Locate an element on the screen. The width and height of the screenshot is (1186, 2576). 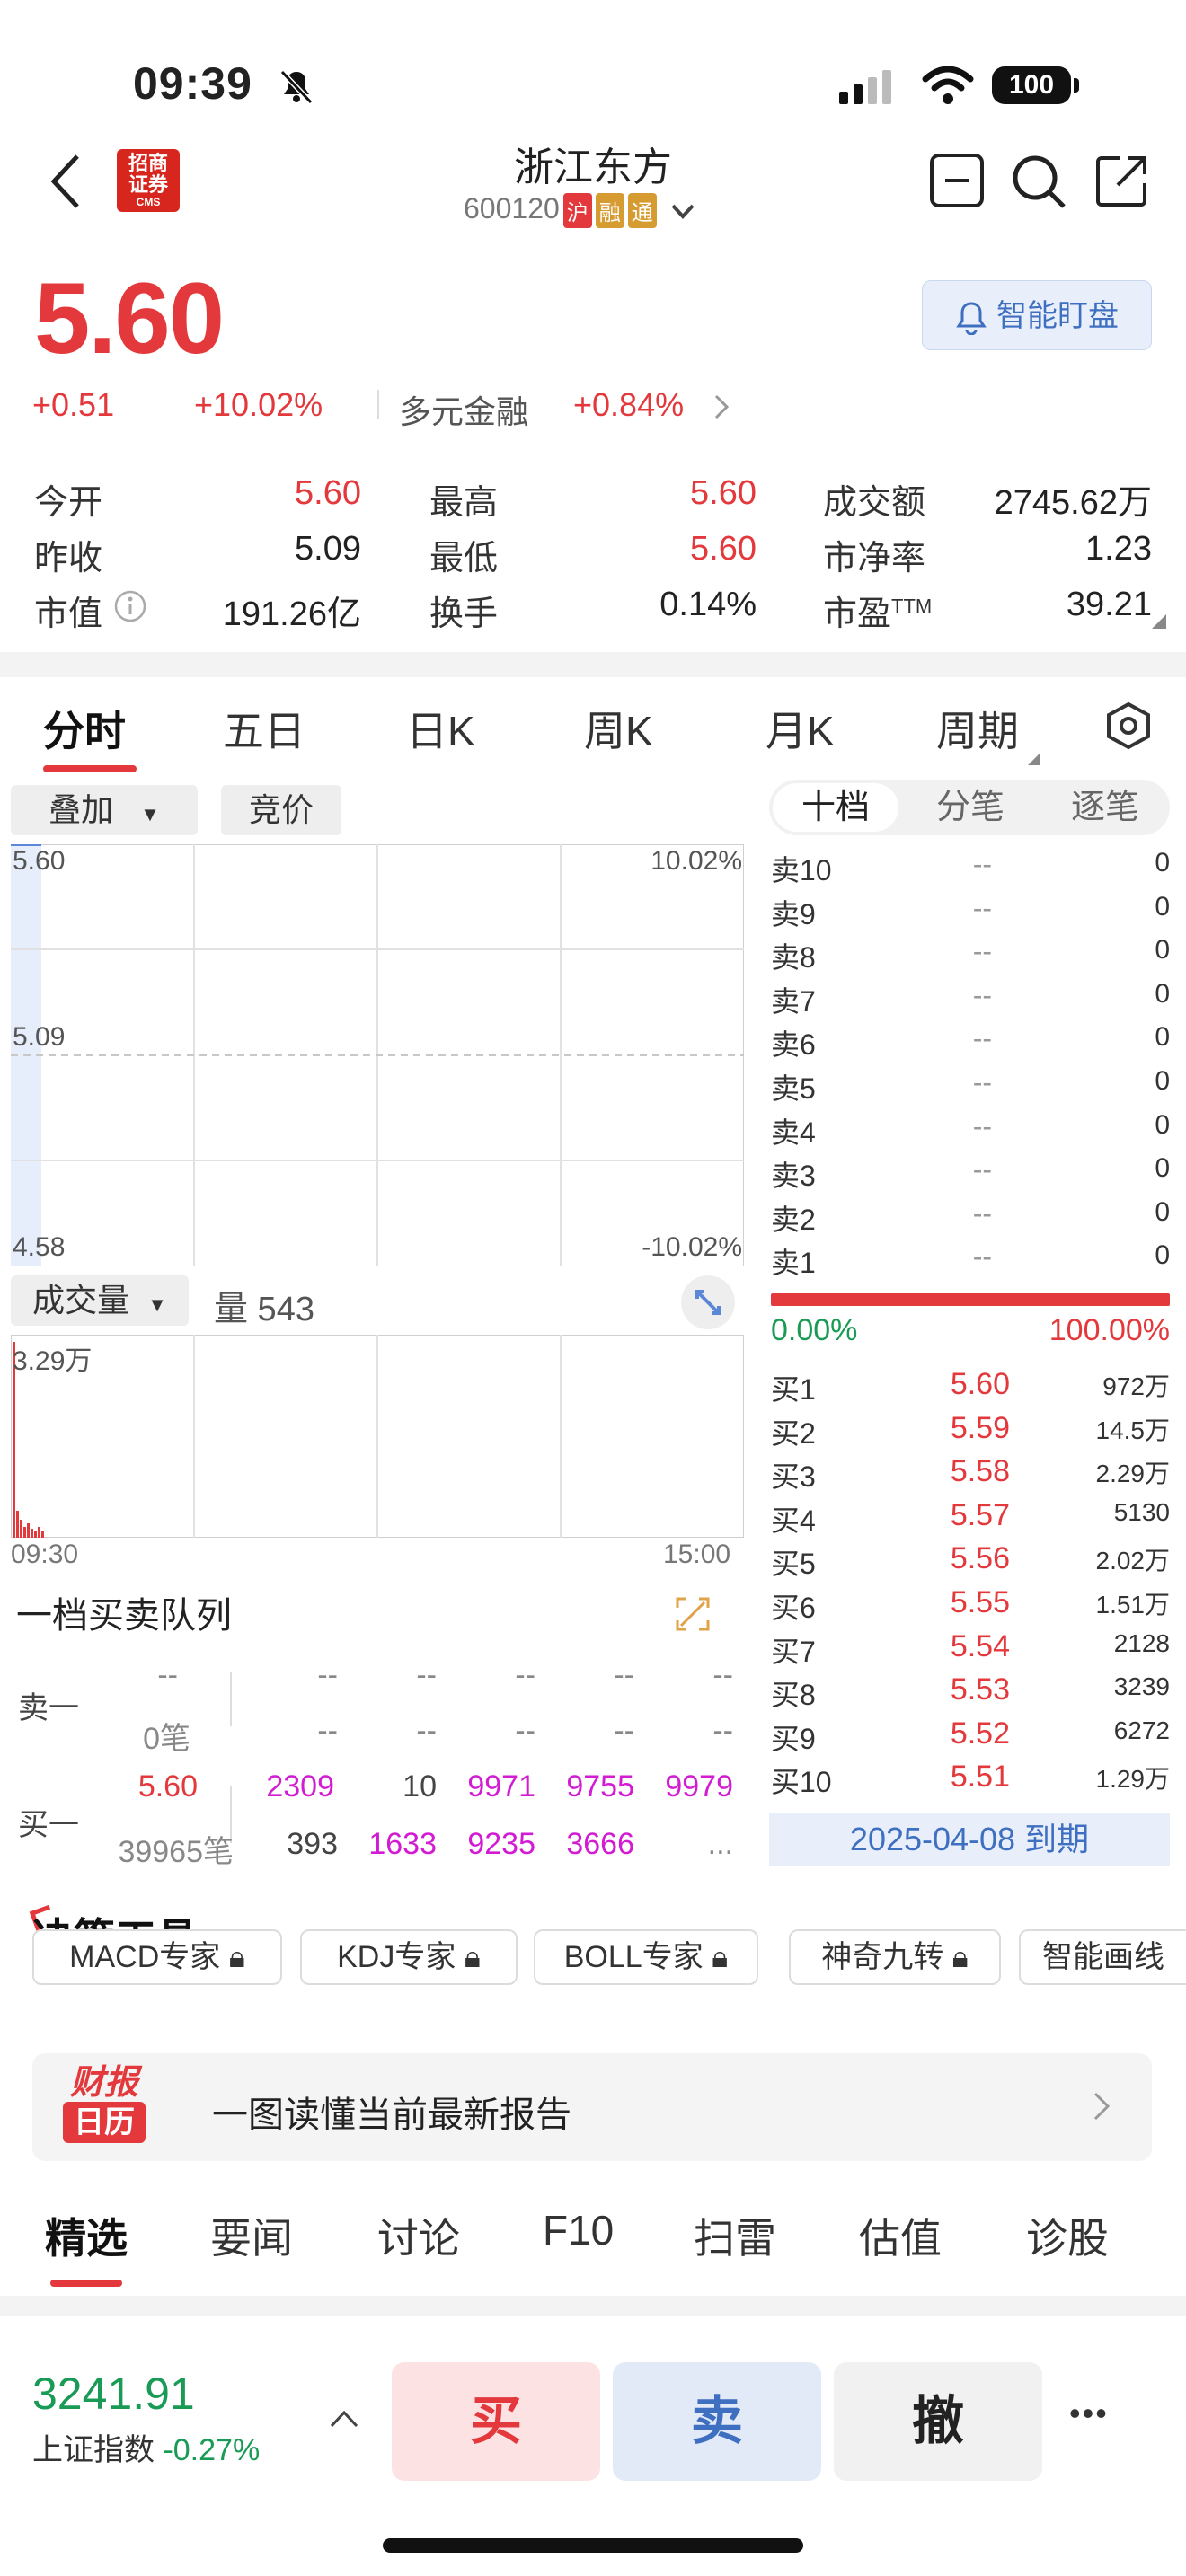
tab-ticks: 分笔 is located at coordinates (970, 807).